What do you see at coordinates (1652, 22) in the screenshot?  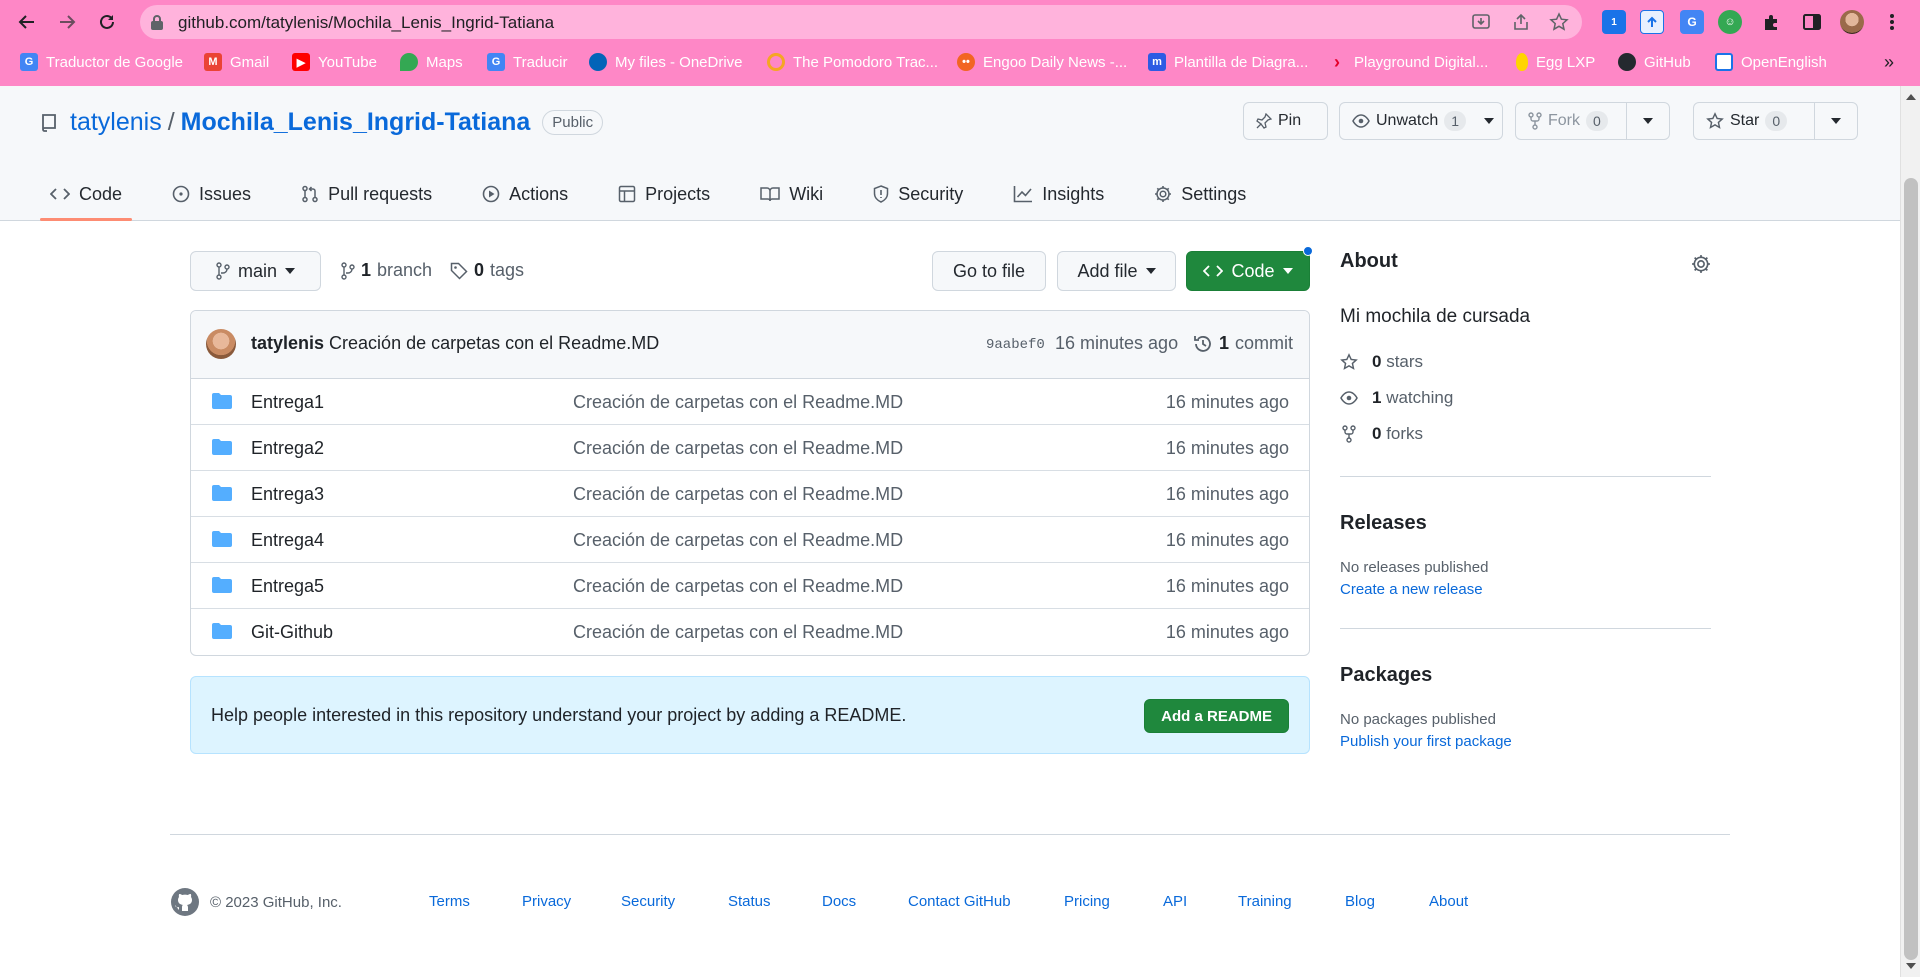 I see `extension-upload-icon` at bounding box center [1652, 22].